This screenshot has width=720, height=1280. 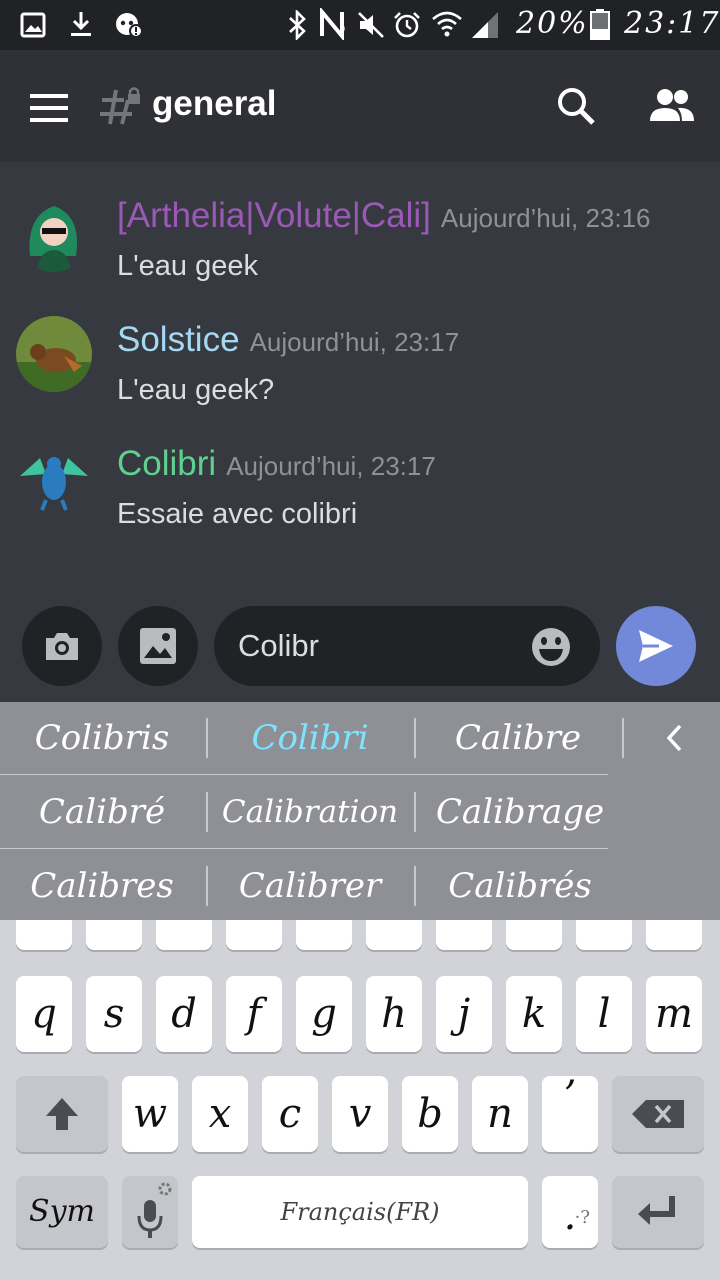 I want to click on backspace-key, so click(x=658, y=1114).